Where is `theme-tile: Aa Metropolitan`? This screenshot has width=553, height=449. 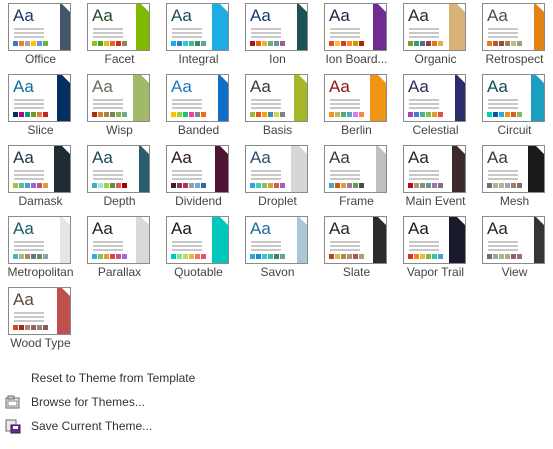
theme-tile: Aa Metropolitan is located at coordinates (40, 248).